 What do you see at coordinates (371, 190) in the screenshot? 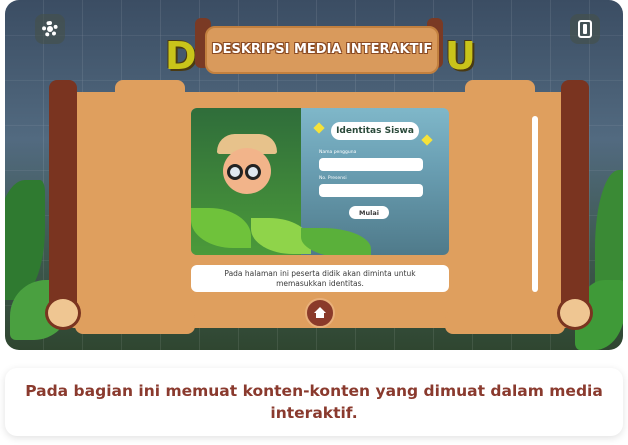
I see `attendance-field` at bounding box center [371, 190].